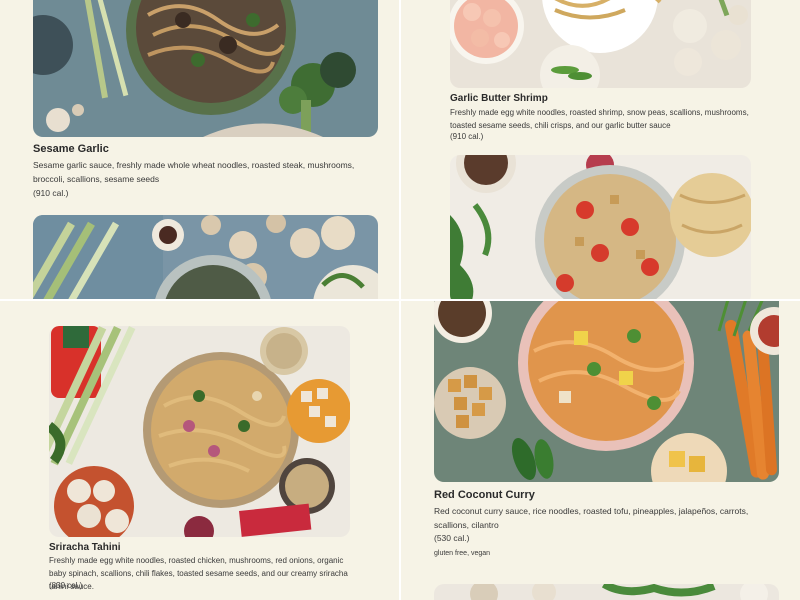 This screenshot has width=800, height=600. I want to click on red-coconut-curry-title: Red Coconut Curry, so click(484, 495).